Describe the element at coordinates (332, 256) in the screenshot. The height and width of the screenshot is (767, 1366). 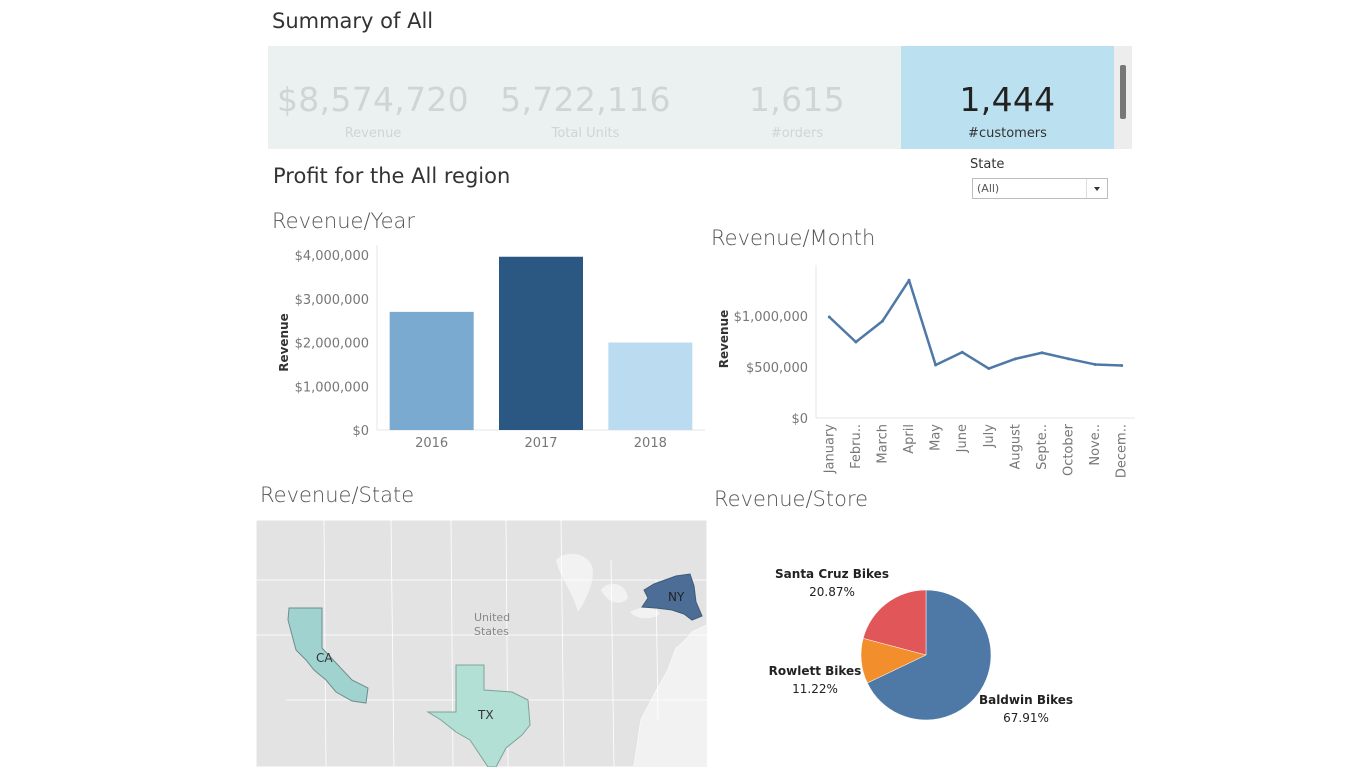
I see `bar-y-tick-label: $4,000,000` at that location.